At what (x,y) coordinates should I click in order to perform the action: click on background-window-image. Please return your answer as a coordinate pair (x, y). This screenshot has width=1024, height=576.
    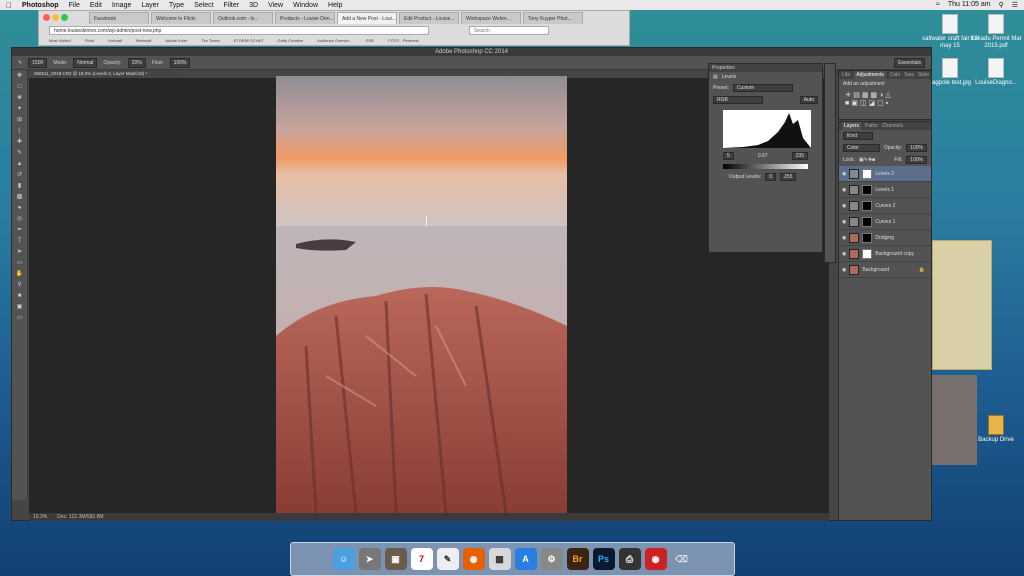
    Looking at the image, I should click on (954, 420).